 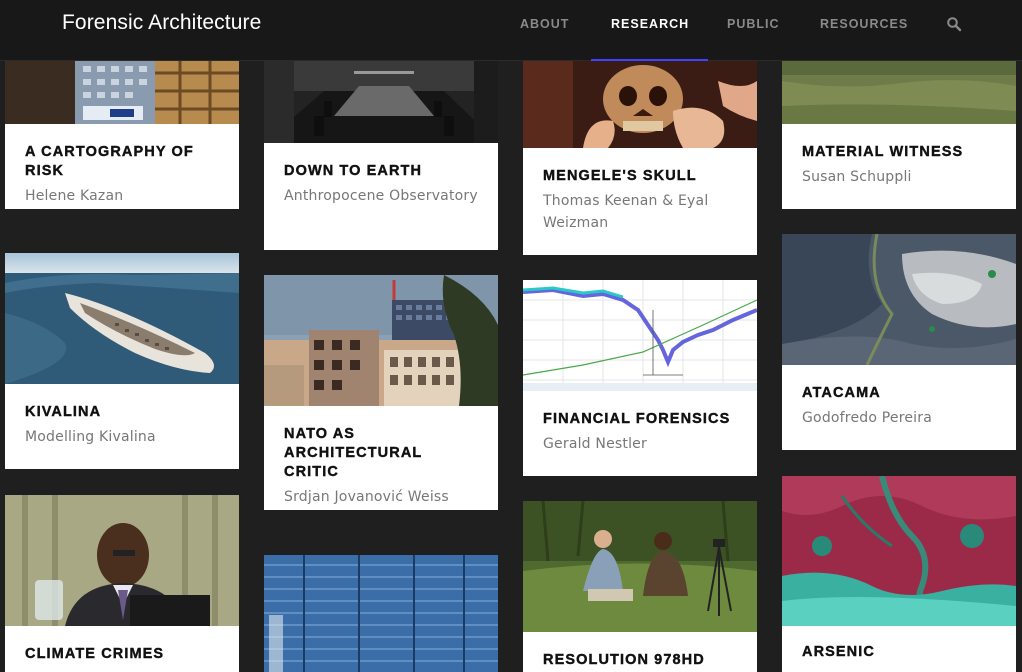 I want to click on project-title: MATERIAL WITNESS, so click(x=883, y=152).